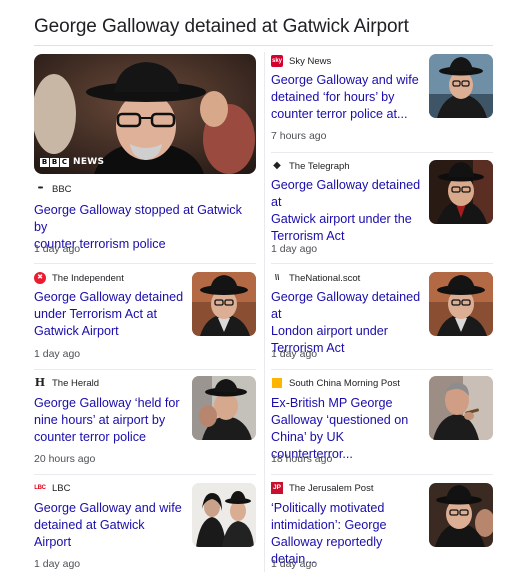 This screenshot has width=520, height=580. I want to click on heading-divider, so click(263, 45).